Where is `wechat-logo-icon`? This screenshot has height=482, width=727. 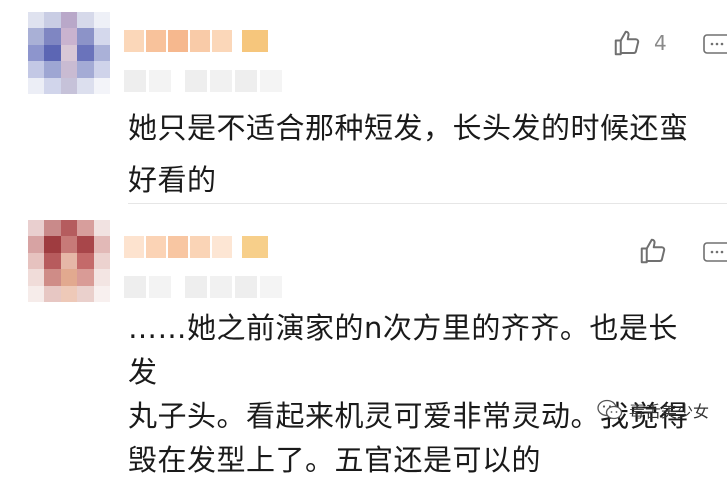 wechat-logo-icon is located at coordinates (610, 409).